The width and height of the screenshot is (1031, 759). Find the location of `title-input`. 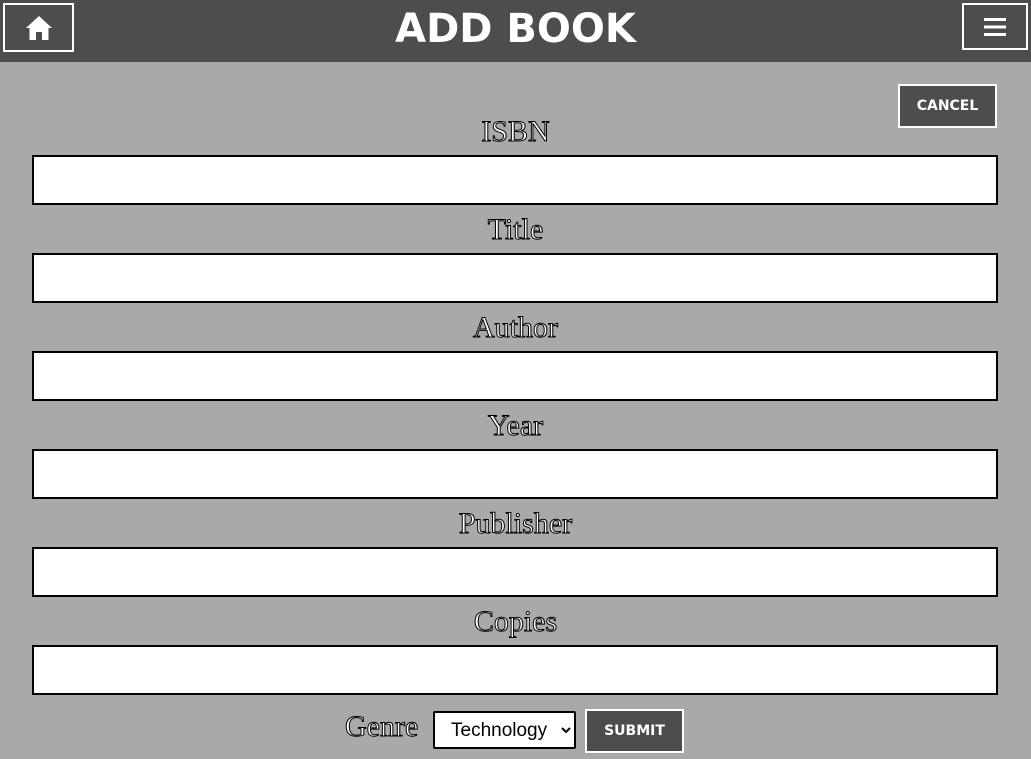

title-input is located at coordinates (515, 278).